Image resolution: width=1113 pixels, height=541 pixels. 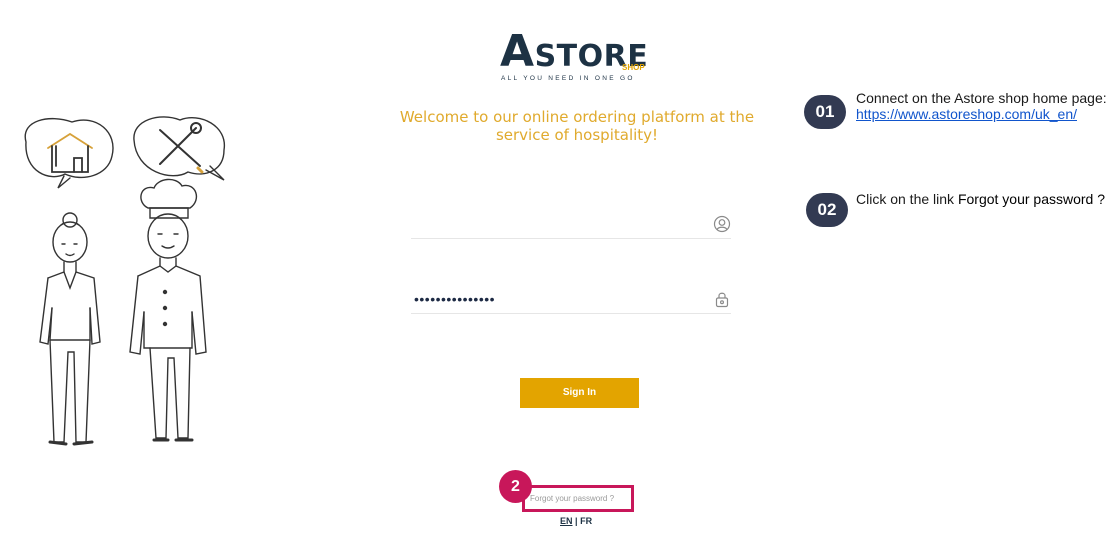 I want to click on astore-logo: ASTORE SHOP ALL YOU NEED IN ONE GO, so click(x=580, y=58).